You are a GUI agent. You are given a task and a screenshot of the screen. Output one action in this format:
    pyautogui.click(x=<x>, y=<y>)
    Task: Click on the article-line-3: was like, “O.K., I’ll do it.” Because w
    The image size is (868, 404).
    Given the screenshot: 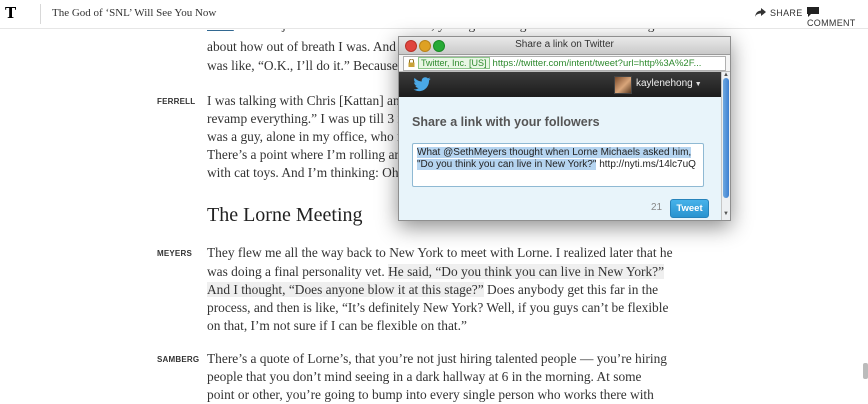 What is the action you would take?
    pyautogui.click(x=309, y=65)
    